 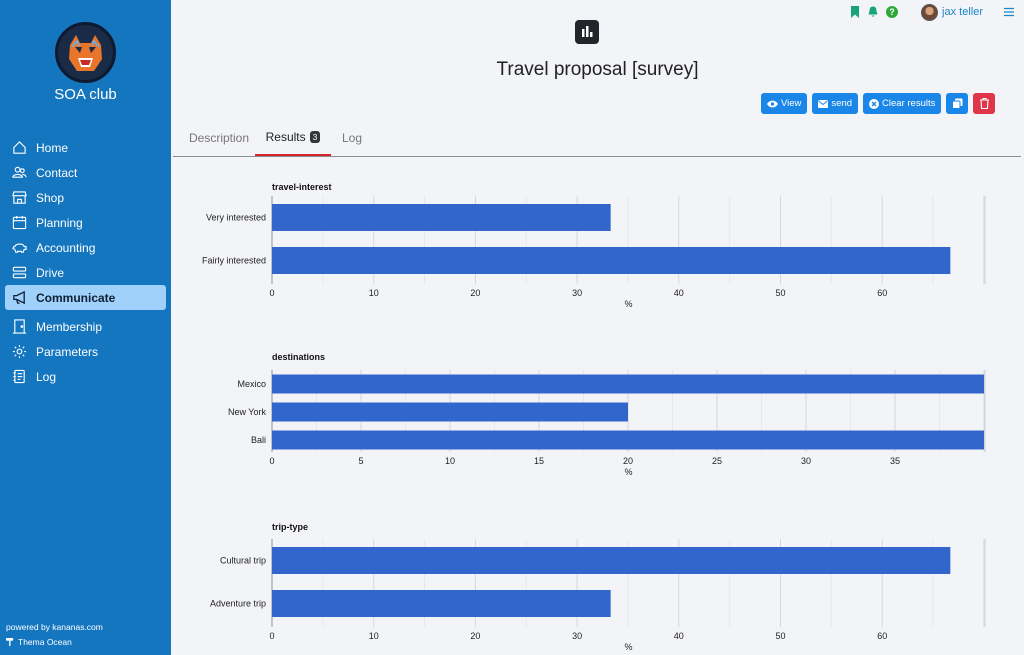 I want to click on category-label: New York, so click(x=247, y=412).